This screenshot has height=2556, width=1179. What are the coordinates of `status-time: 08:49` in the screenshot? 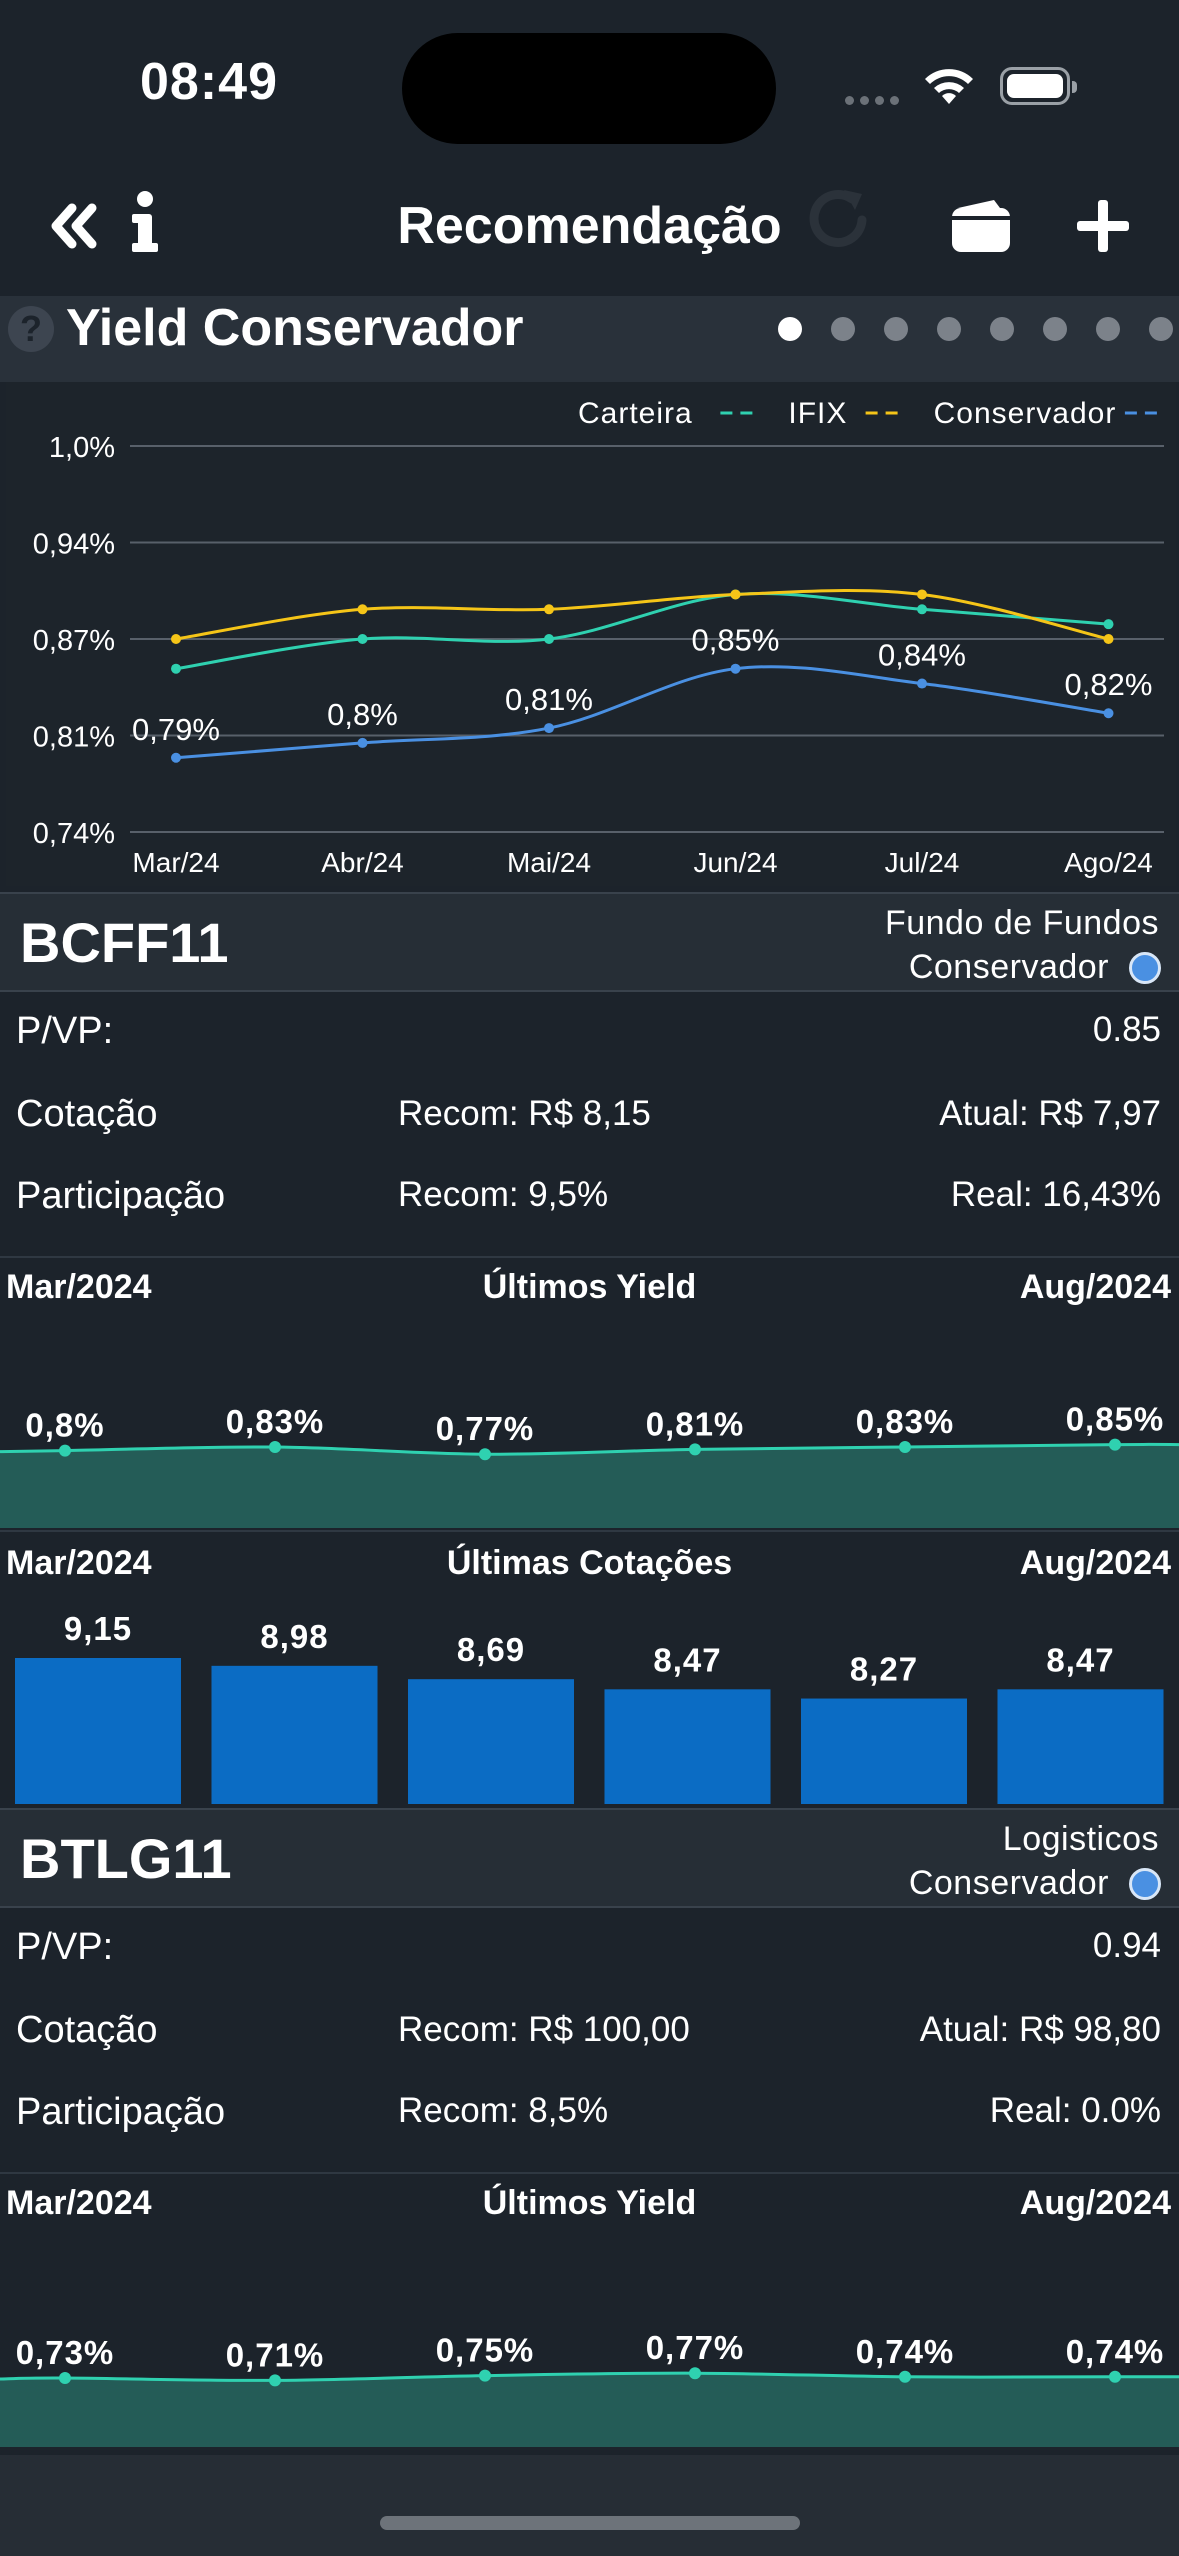 It's located at (209, 82).